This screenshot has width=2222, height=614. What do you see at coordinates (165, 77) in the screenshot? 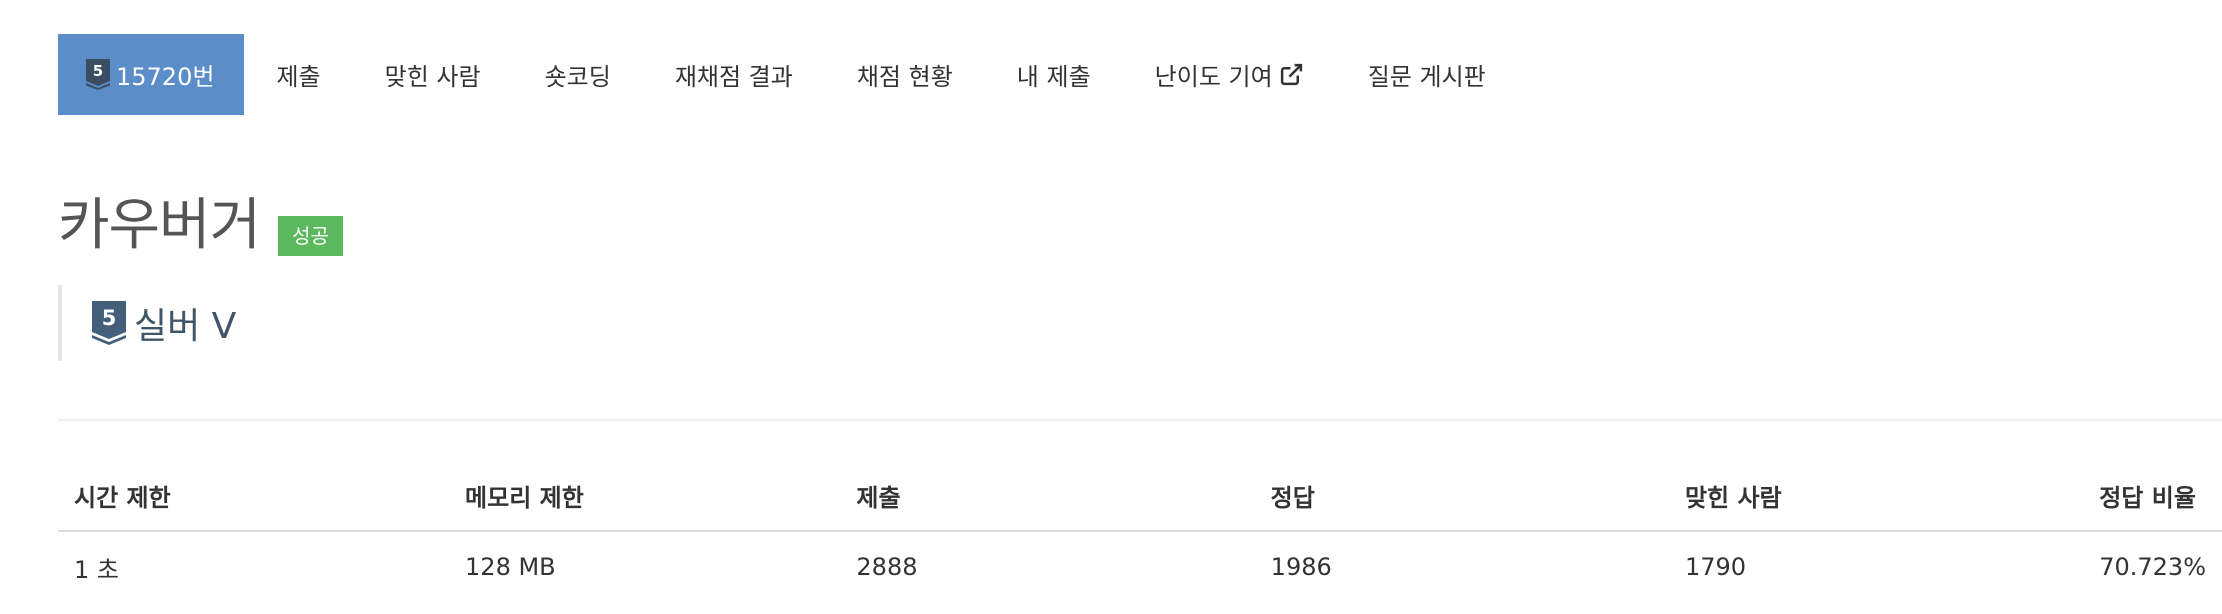
I see `tab-problem-label: 15720번` at bounding box center [165, 77].